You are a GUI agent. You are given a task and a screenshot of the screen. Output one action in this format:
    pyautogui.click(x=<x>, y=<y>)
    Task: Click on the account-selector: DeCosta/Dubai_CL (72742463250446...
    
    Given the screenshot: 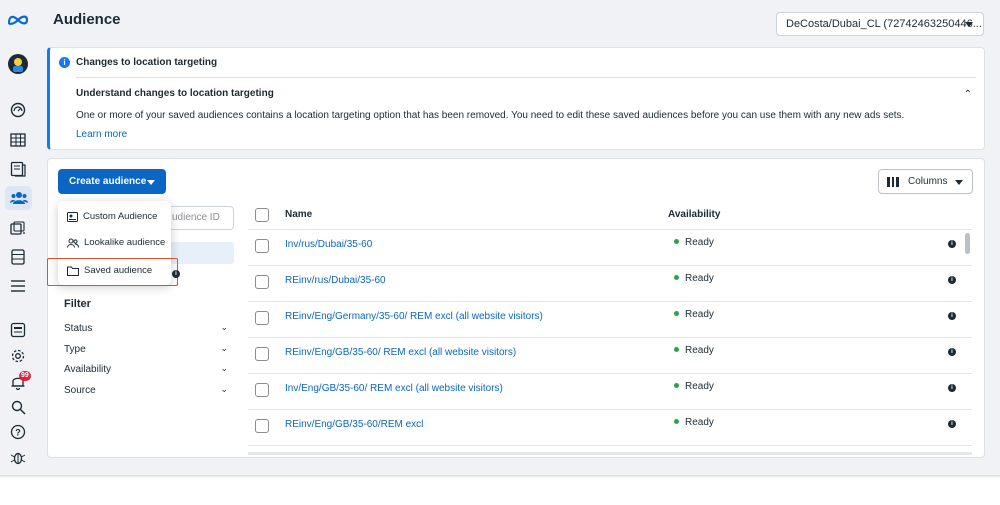 What is the action you would take?
    pyautogui.click(x=880, y=24)
    